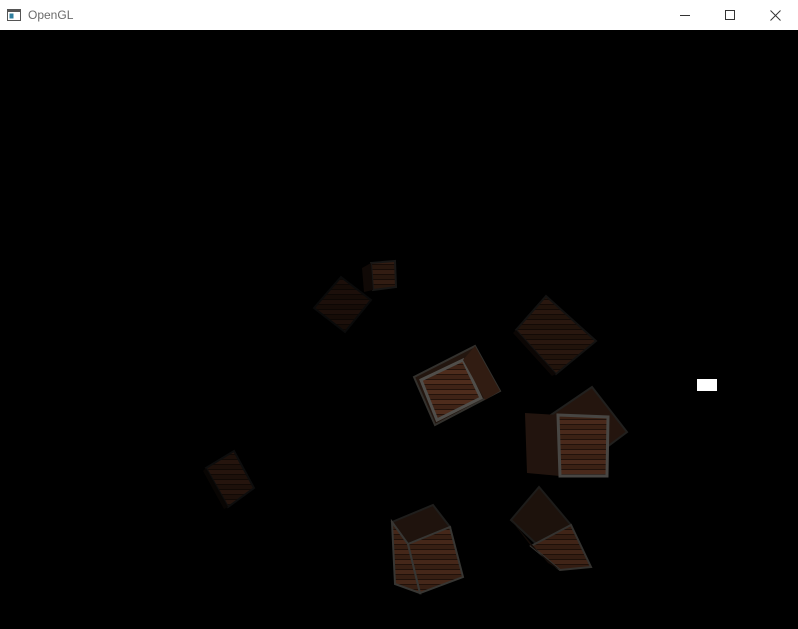 The width and height of the screenshot is (798, 629). What do you see at coordinates (14, 14) in the screenshot?
I see `window-app-icon` at bounding box center [14, 14].